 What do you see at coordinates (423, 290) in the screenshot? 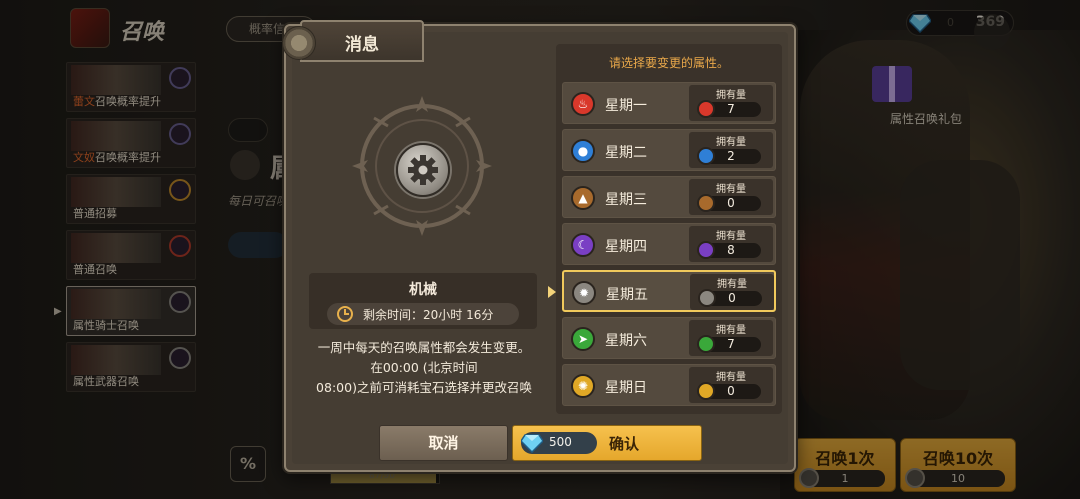
I see `current-attribute-name: 机械` at bounding box center [423, 290].